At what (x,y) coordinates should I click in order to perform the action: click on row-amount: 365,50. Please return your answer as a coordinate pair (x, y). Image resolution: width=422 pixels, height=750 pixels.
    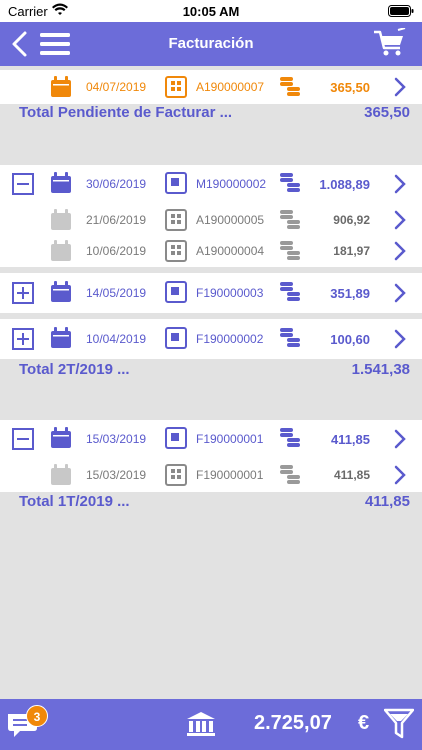
    Looking at the image, I should click on (350, 87).